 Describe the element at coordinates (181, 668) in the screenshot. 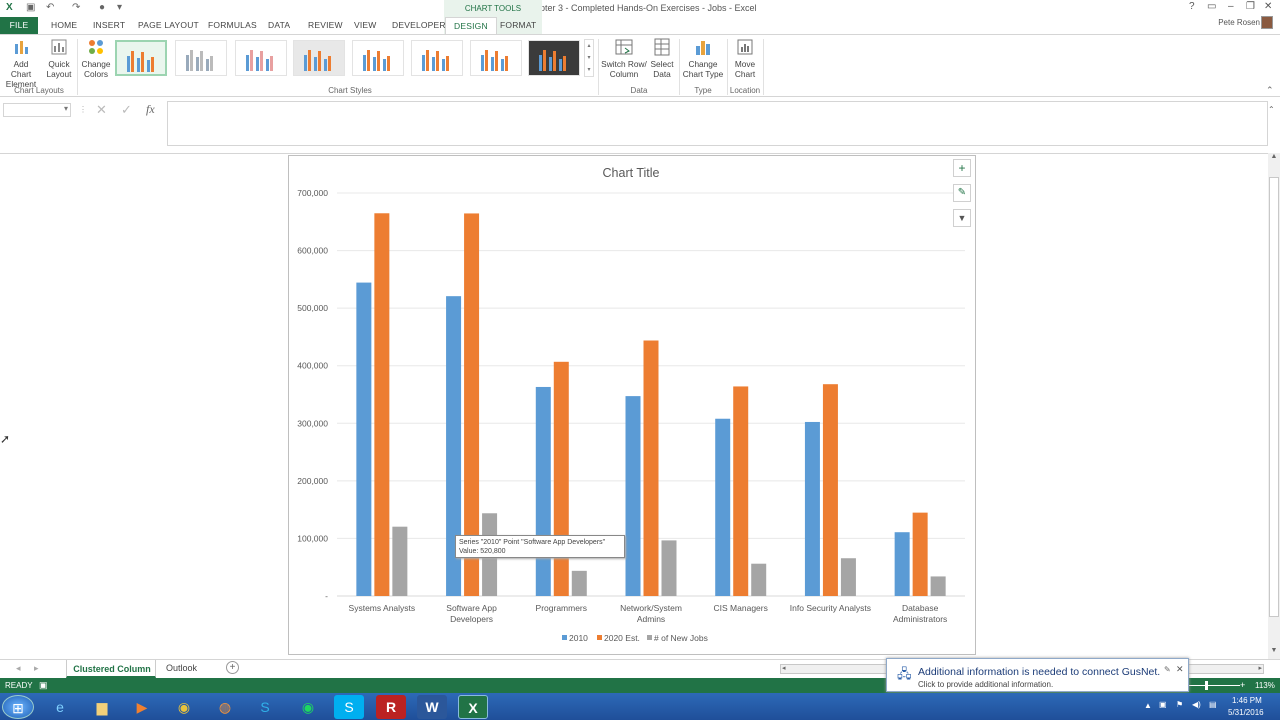

I see `sheet-tab-outlook: Outlook` at that location.